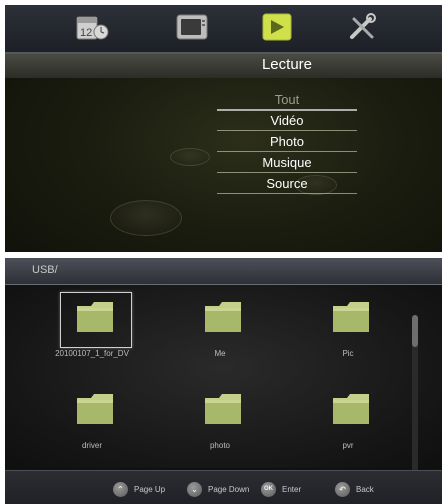 This screenshot has width=442, height=504. I want to click on calendar-icon: 12, so click(92, 27).